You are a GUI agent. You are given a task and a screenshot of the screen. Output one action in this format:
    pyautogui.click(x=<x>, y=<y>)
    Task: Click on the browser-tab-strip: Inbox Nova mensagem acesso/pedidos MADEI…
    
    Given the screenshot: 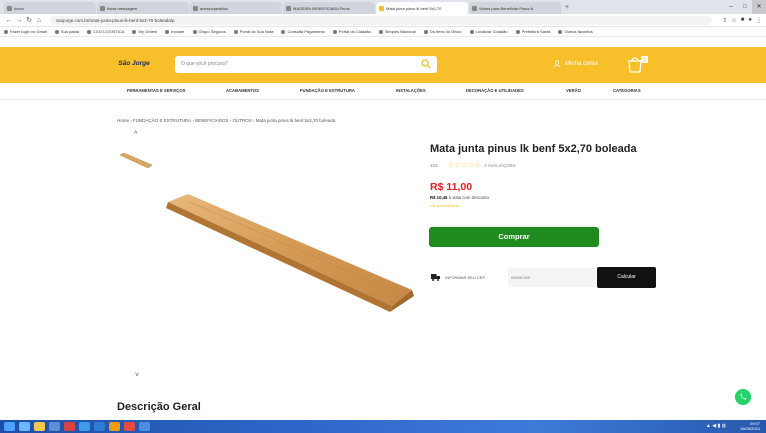 What is the action you would take?
    pyautogui.click(x=383, y=7)
    